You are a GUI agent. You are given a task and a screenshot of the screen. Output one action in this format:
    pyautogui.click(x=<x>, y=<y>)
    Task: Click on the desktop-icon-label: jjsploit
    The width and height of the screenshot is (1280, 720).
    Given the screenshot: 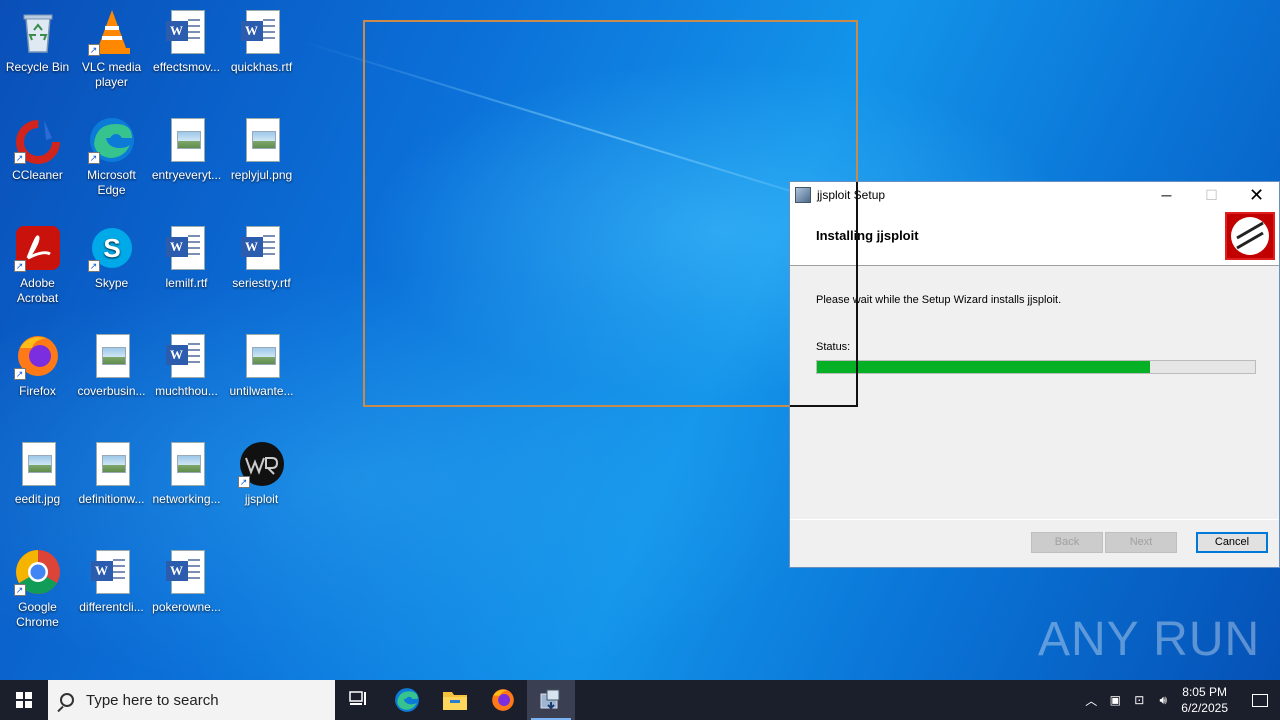 What is the action you would take?
    pyautogui.click(x=261, y=499)
    